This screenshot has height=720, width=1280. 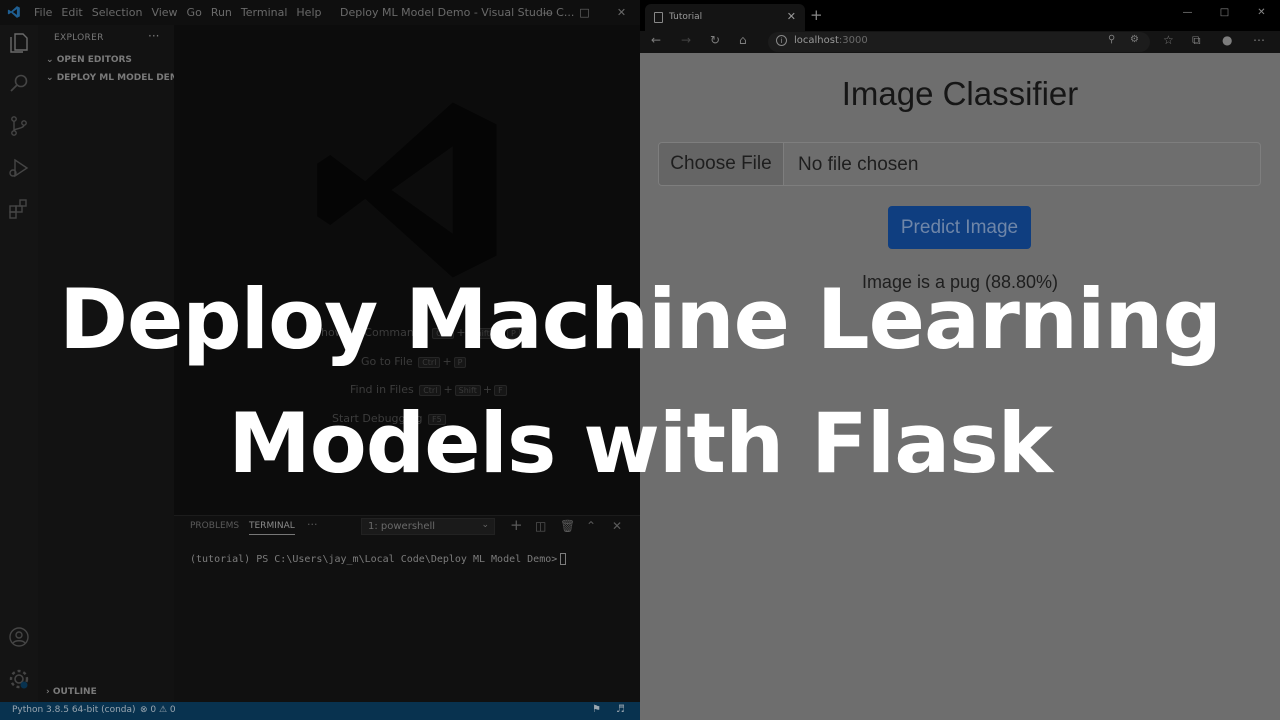 I want to click on file-input: Choose File No file chosen, so click(x=959, y=164).